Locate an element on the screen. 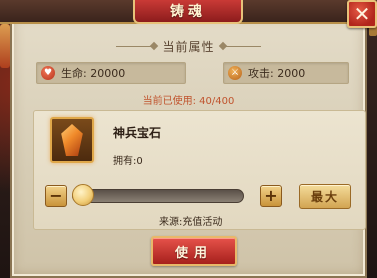  decrease-button: − is located at coordinates (56, 196).